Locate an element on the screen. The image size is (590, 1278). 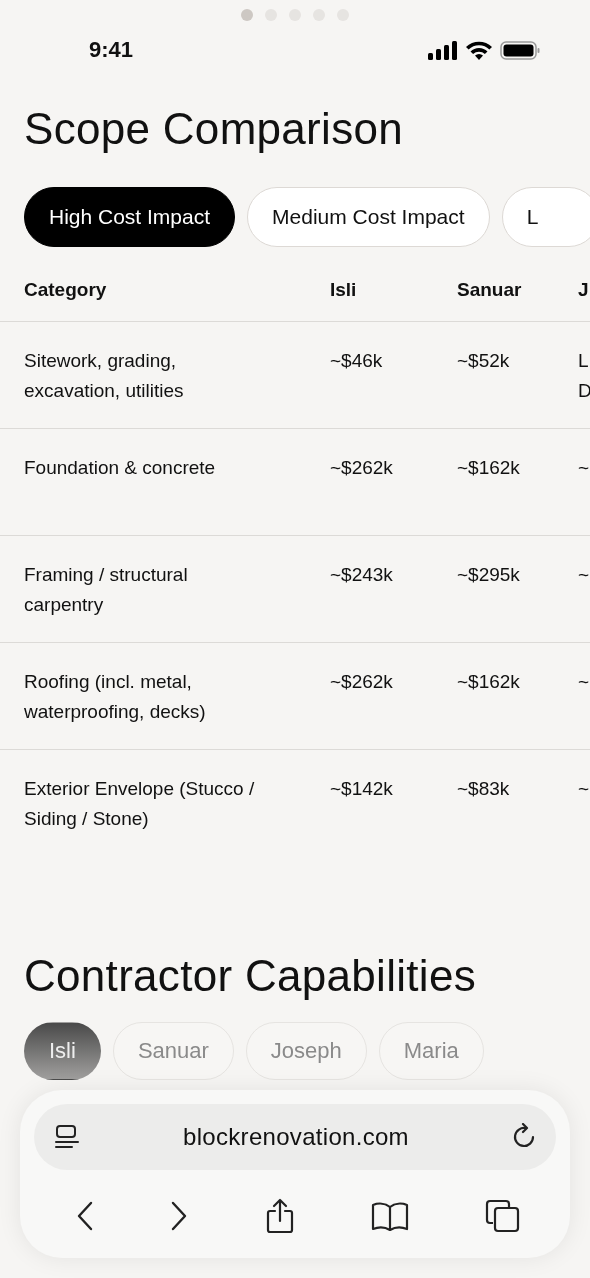
forward-icon is located at coordinates (179, 1216).